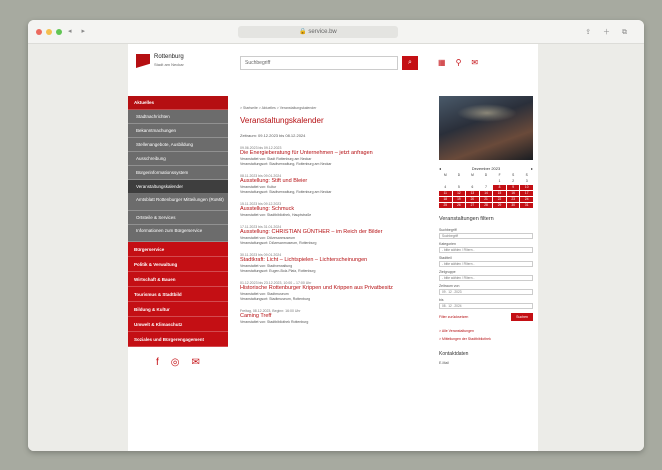 The height and width of the screenshot is (470, 662). What do you see at coordinates (532, 168) in the screenshot?
I see `next-month-icon: ▸` at bounding box center [532, 168].